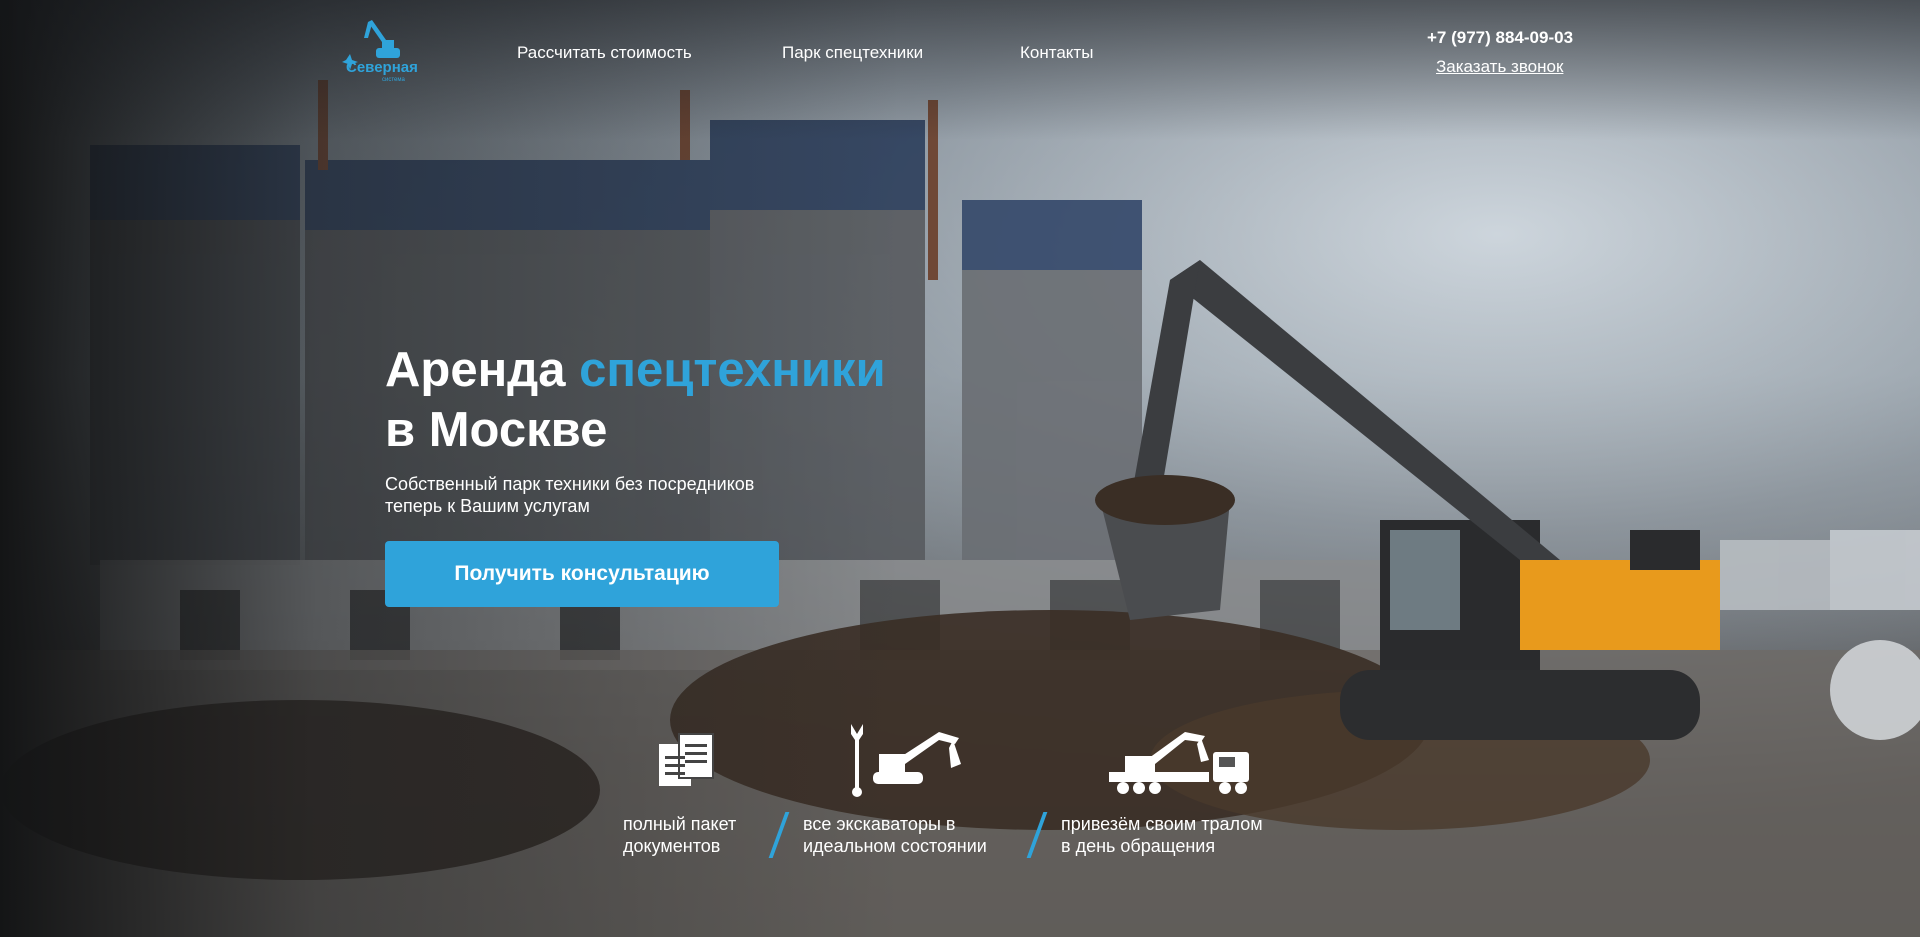 The image size is (1920, 937). I want to click on nav-equipment-fleet: Парк спецтехники, so click(852, 53).